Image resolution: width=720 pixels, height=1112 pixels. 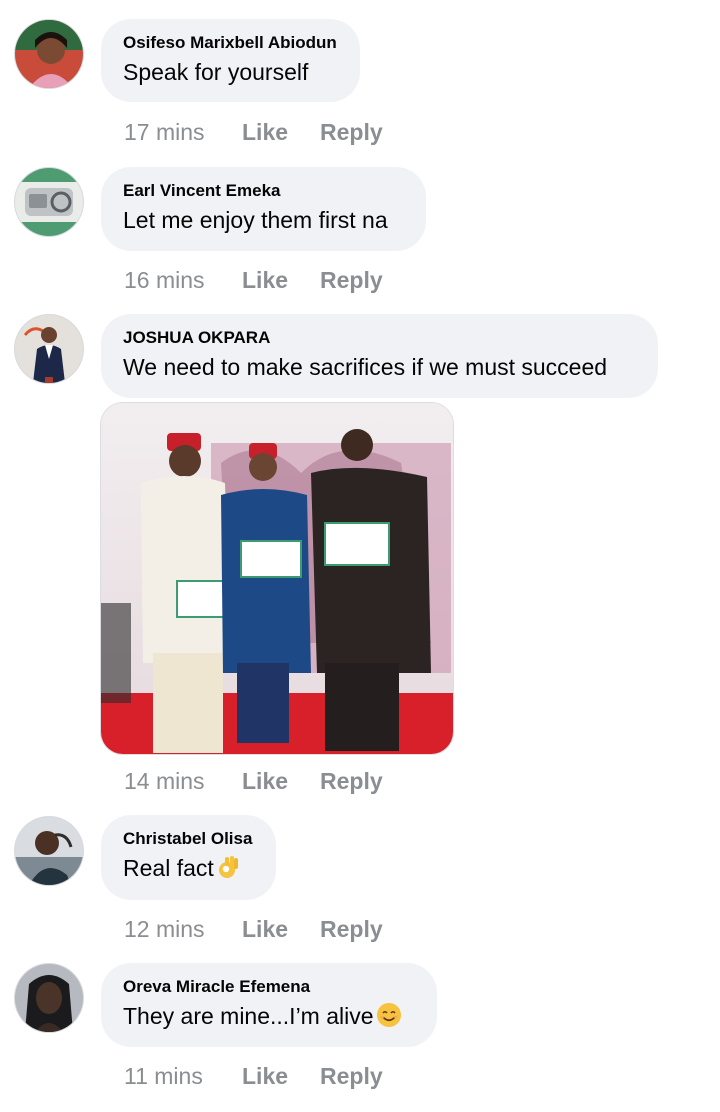 I want to click on smiling-face-emoji-icon, so click(x=388, y=1015).